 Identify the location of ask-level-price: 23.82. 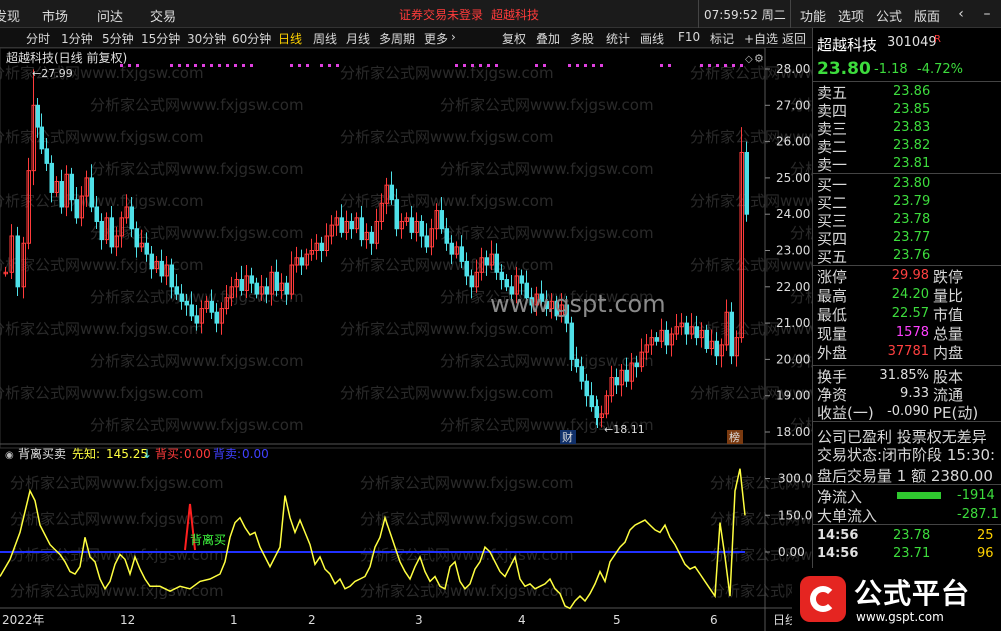
(911, 145).